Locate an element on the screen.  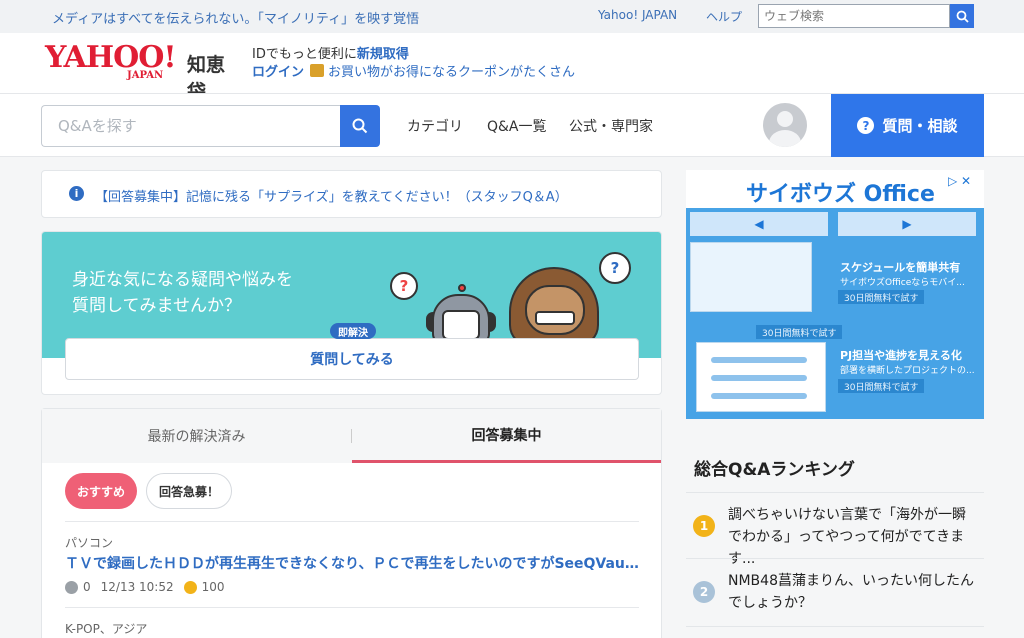
filter-urgent-chip: 回答急募！ is located at coordinates (189, 491).